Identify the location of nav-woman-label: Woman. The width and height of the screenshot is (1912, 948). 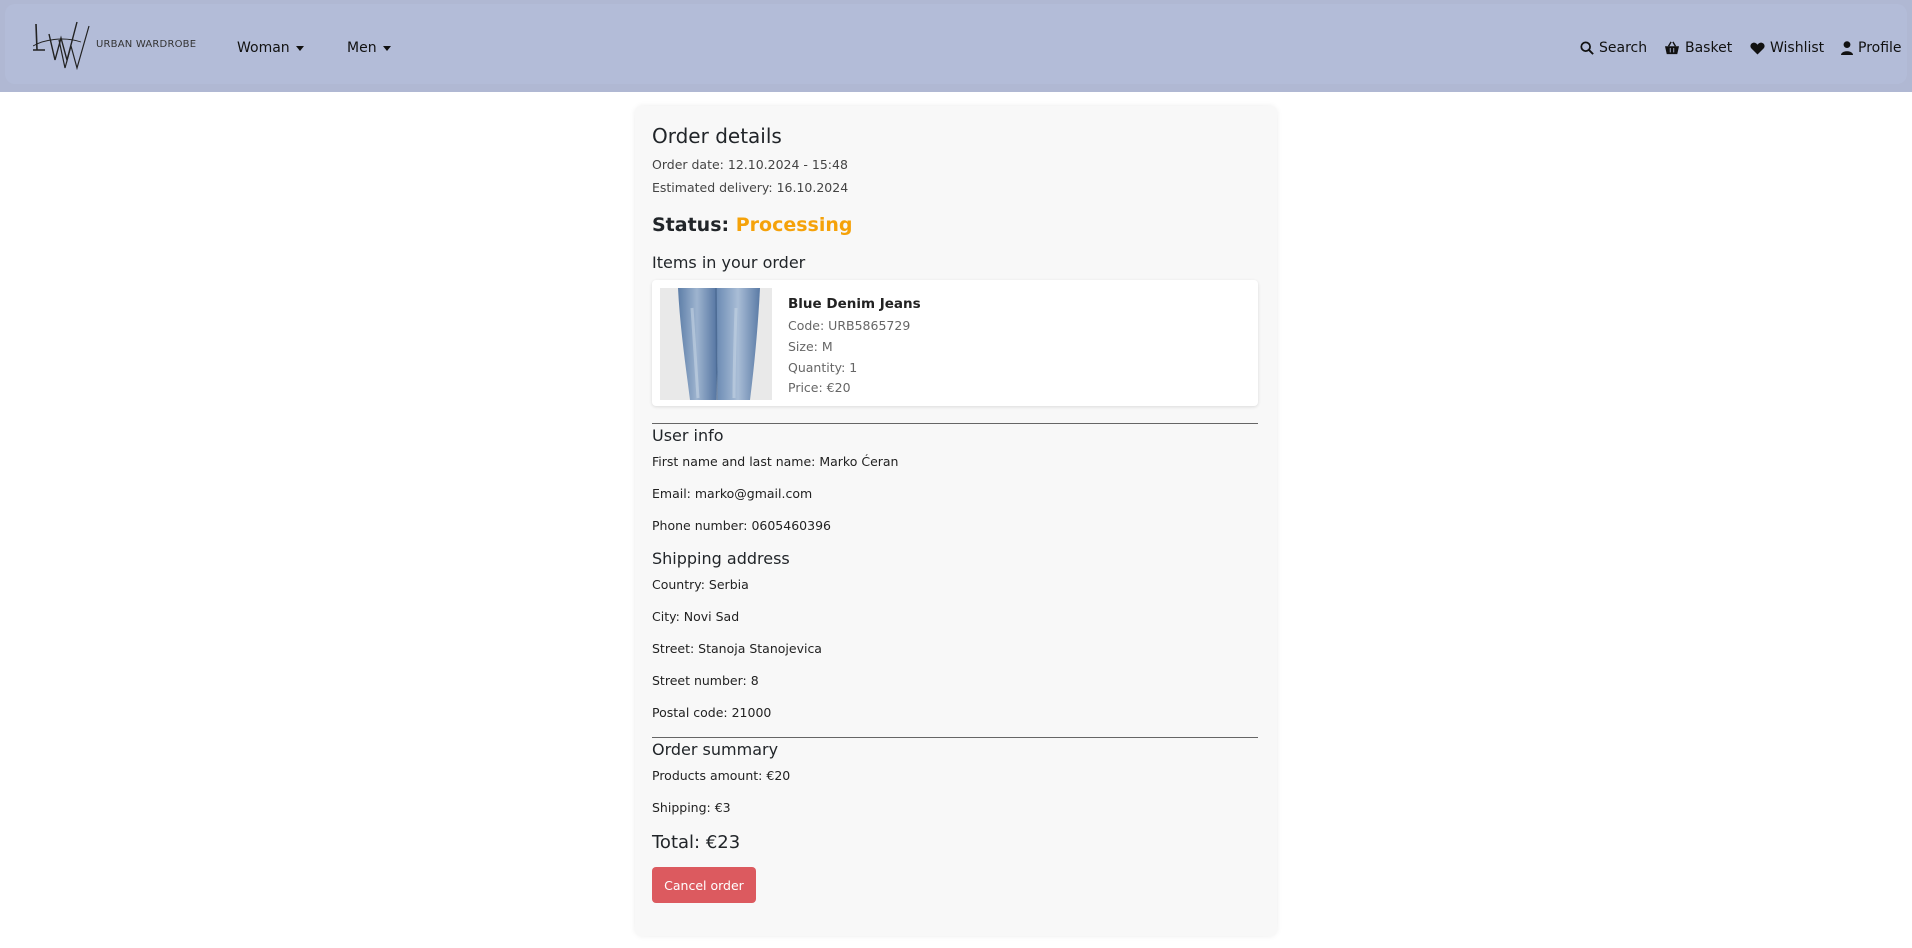
(263, 48).